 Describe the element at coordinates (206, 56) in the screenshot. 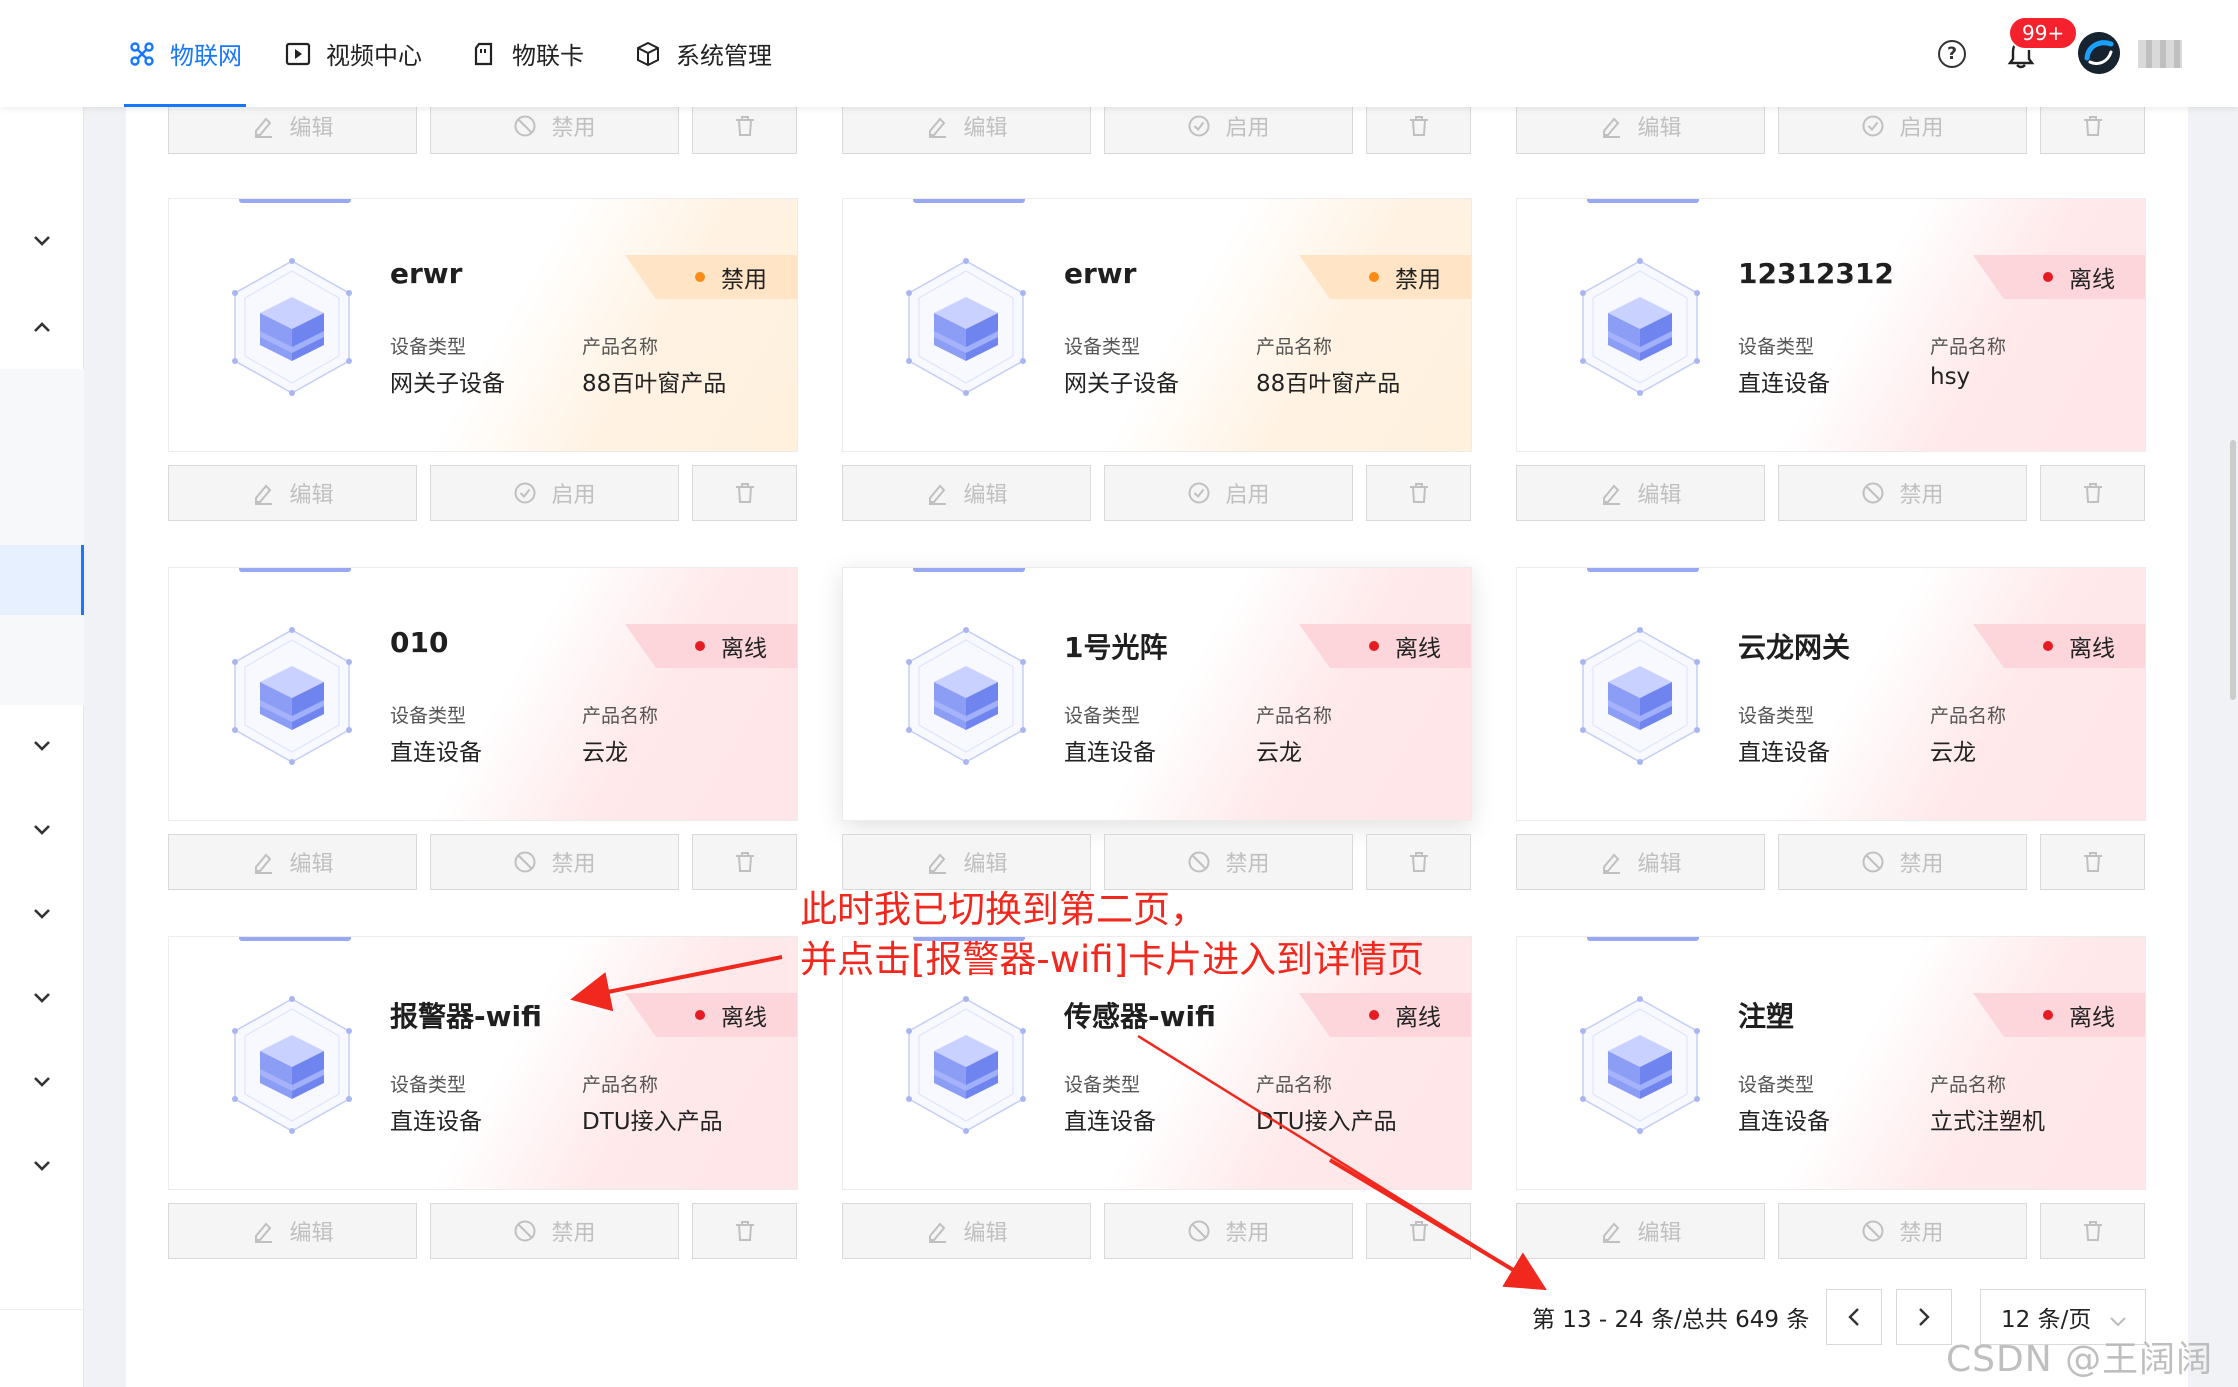

I see `tab-iot-label: 物联网` at that location.